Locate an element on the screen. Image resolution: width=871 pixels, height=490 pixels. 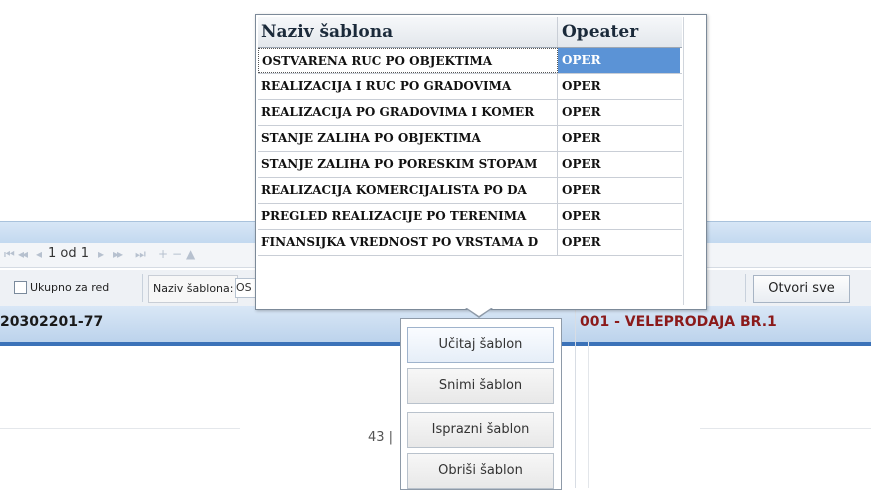
table-row: OSTVARENA RUC PO OBJEKTIMA OPER is located at coordinates (470, 61).